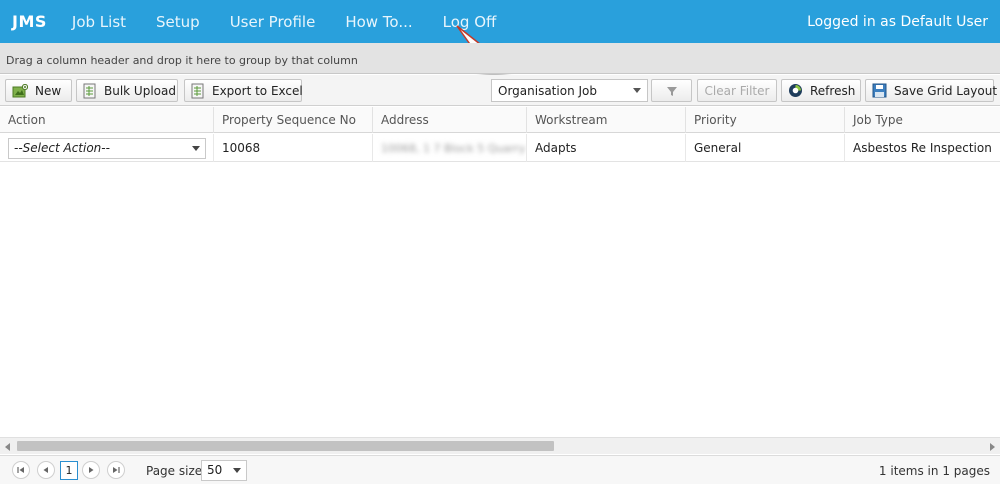 This screenshot has height=484, width=1000. What do you see at coordinates (69, 470) in the screenshot?
I see `current-page: 1` at bounding box center [69, 470].